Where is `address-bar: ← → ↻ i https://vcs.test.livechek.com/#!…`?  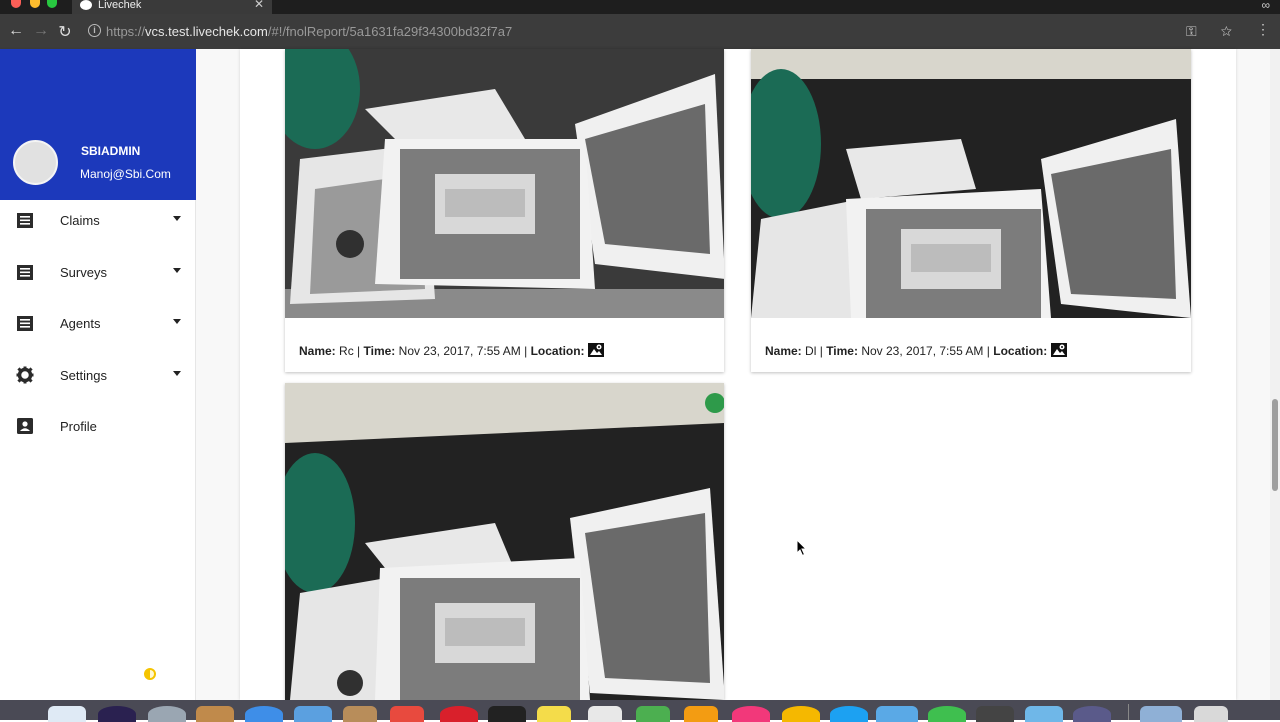 address-bar: ← → ↻ i https://vcs.test.livechek.com/#!… is located at coordinates (640, 31).